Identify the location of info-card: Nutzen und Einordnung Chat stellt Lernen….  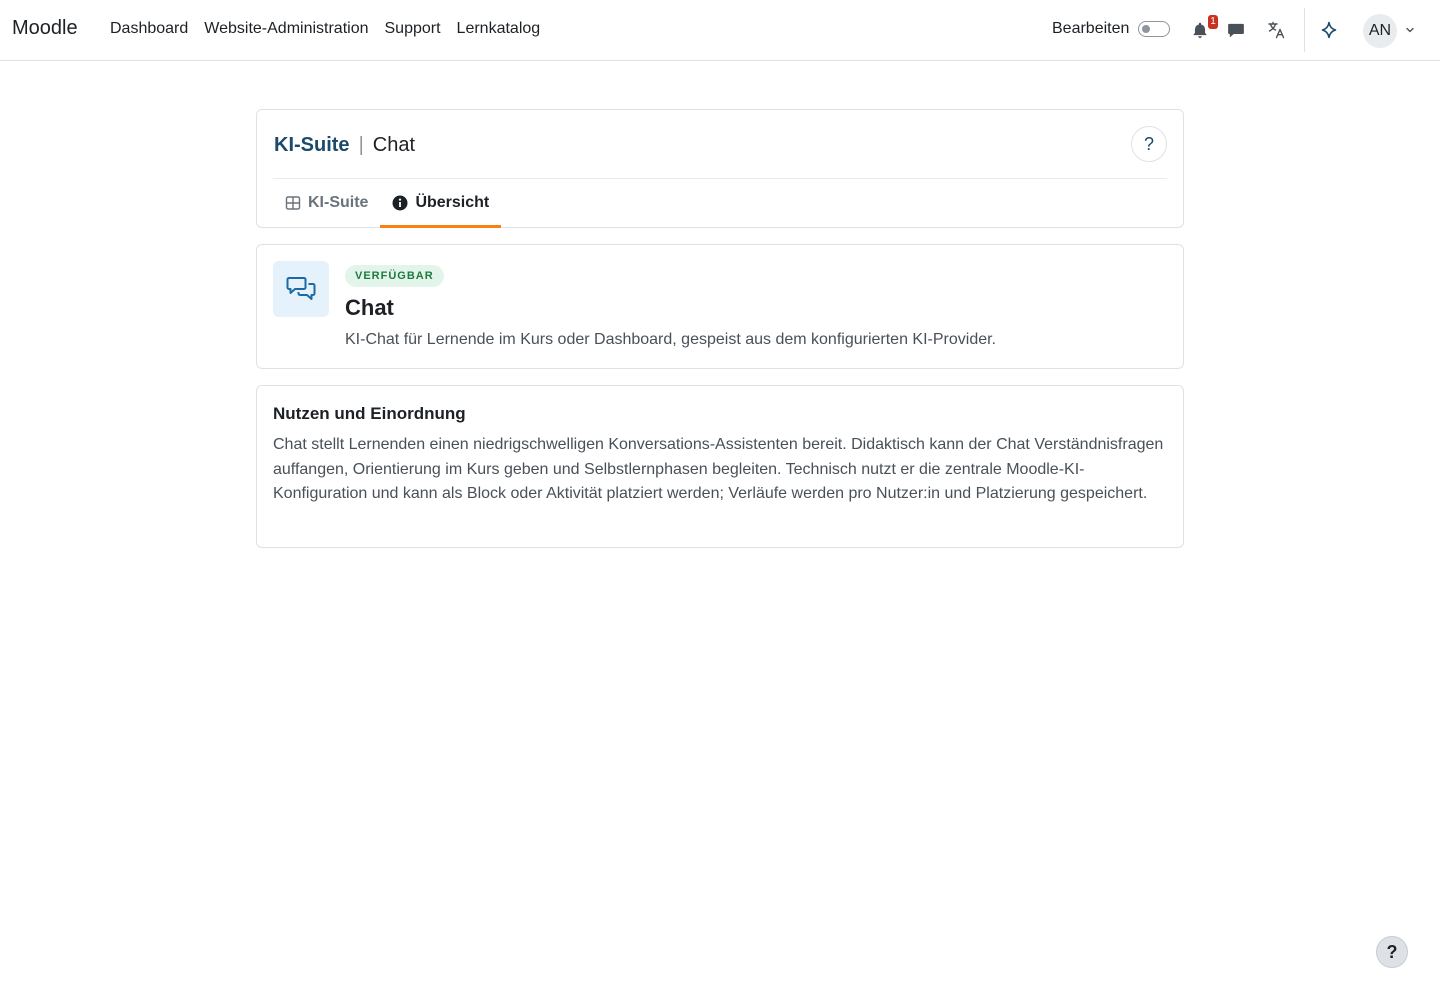
(720, 466).